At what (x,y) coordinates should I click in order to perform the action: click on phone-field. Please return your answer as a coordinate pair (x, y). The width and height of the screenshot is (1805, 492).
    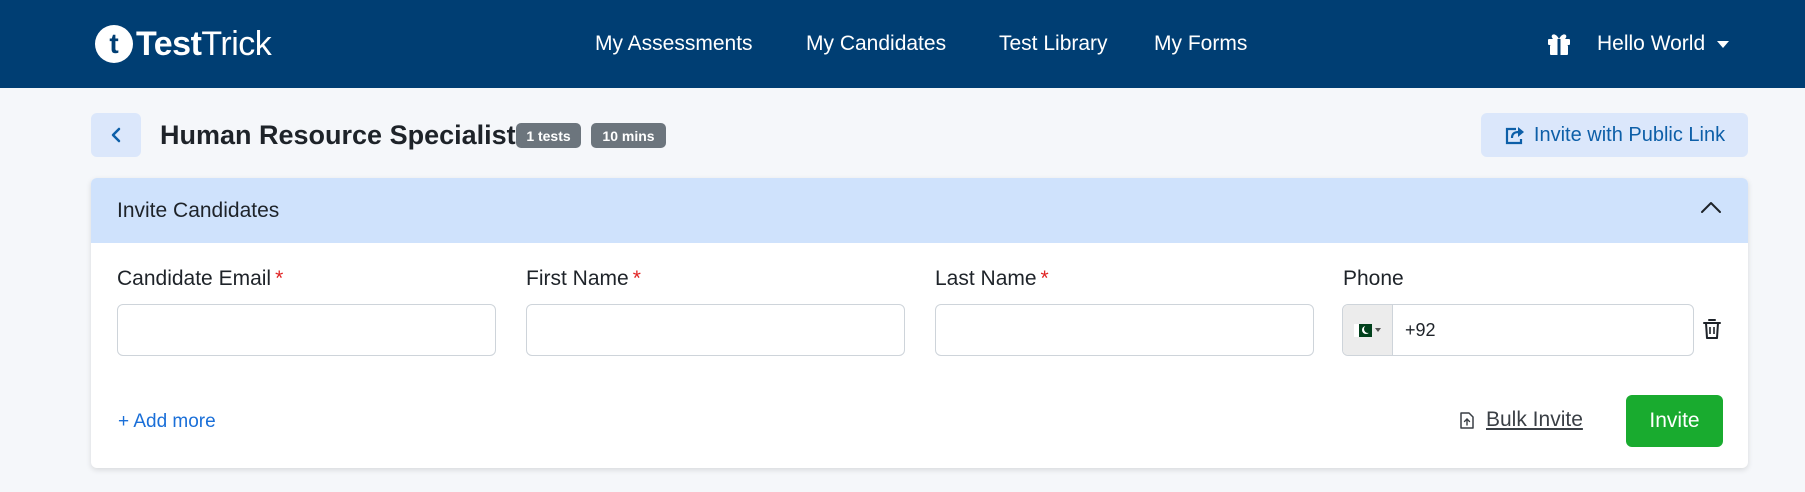
    Looking at the image, I should click on (1543, 330).